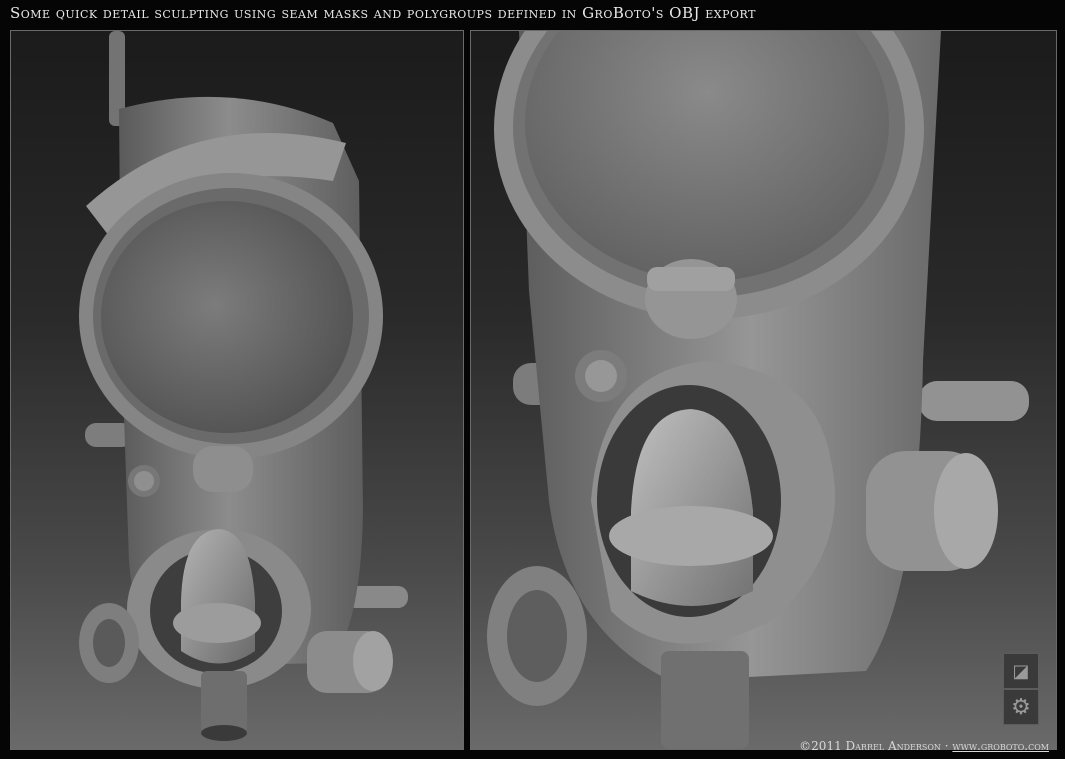 Image resolution: width=1065 pixels, height=759 pixels. What do you see at coordinates (870, 746) in the screenshot?
I see `copyright-text: ©2011 Darrel Anderson` at bounding box center [870, 746].